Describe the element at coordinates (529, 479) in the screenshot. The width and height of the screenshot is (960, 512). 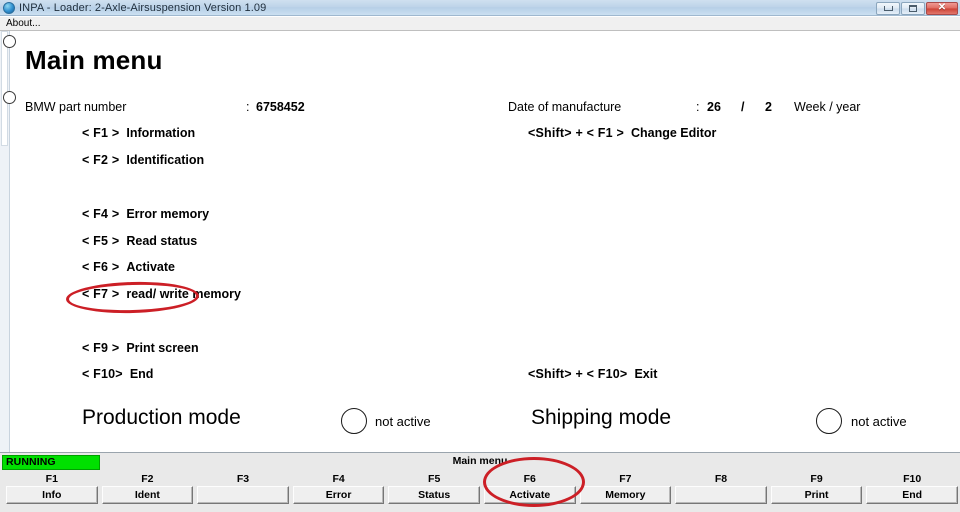
I see `function-key-name-f6: F6` at that location.